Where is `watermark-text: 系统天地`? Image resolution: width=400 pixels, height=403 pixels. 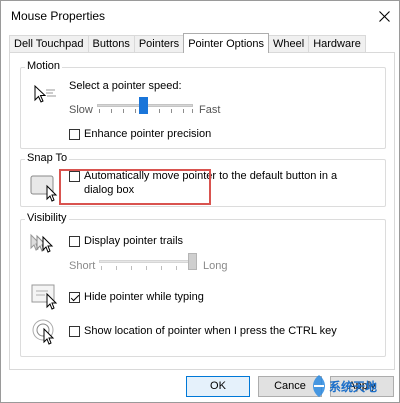 watermark-text: 系统天地 is located at coordinates (353, 387).